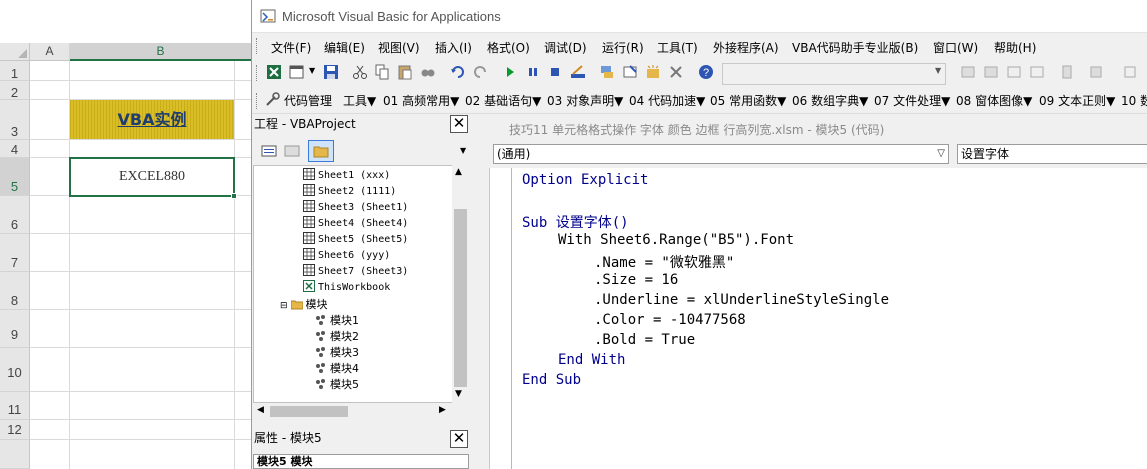 This screenshot has width=1147, height=469. I want to click on tree-item-sheet2: Sheet2 (1111), so click(349, 190).